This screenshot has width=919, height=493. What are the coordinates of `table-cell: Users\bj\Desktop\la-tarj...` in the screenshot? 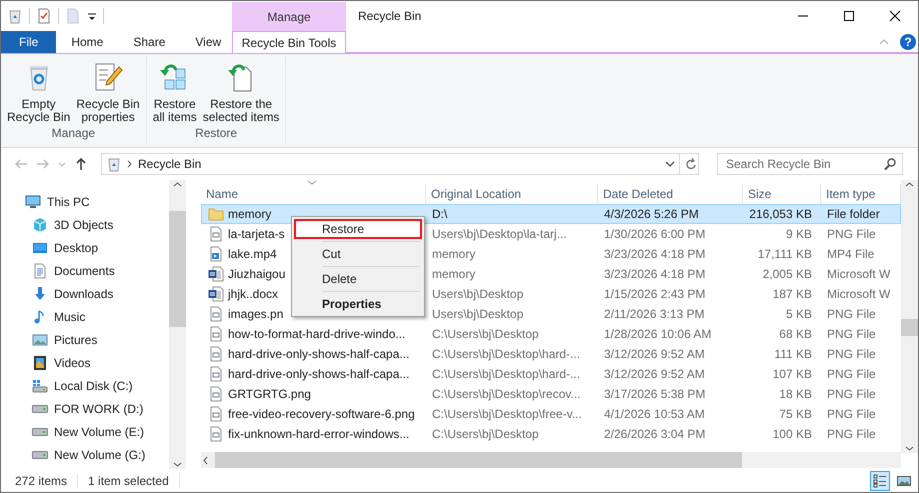 It's located at (499, 234).